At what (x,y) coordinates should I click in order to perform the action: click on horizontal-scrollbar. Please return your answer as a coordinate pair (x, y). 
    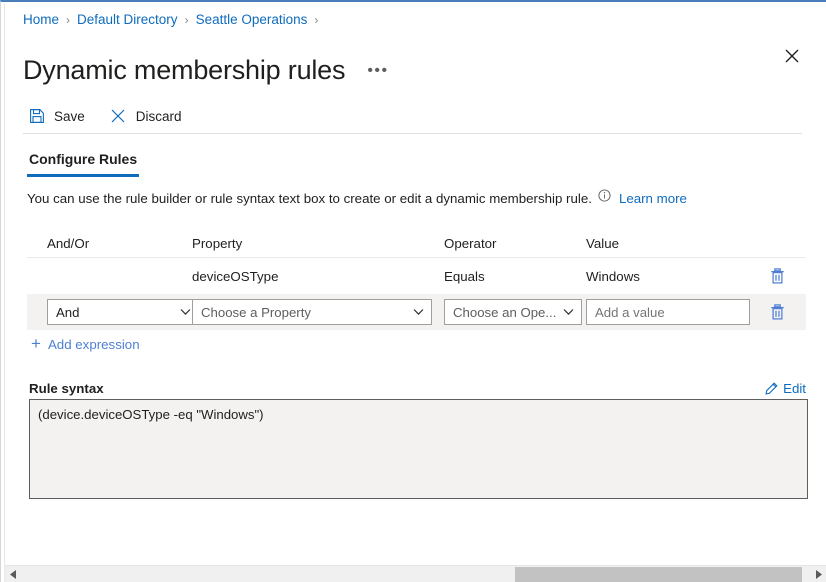
    Looking at the image, I should click on (415, 573).